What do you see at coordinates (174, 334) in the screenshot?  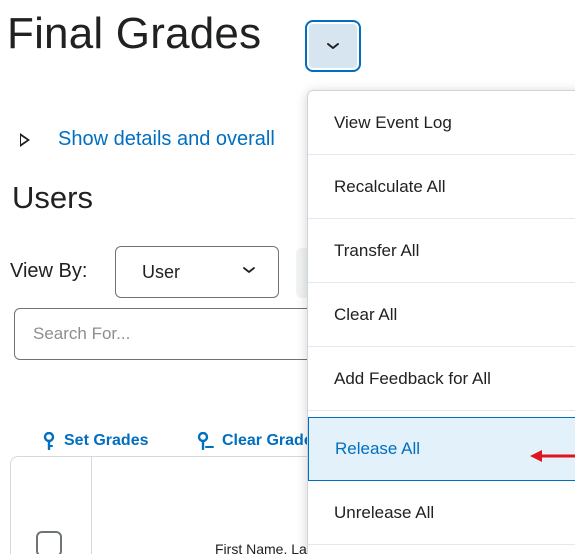 I see `search-input` at bounding box center [174, 334].